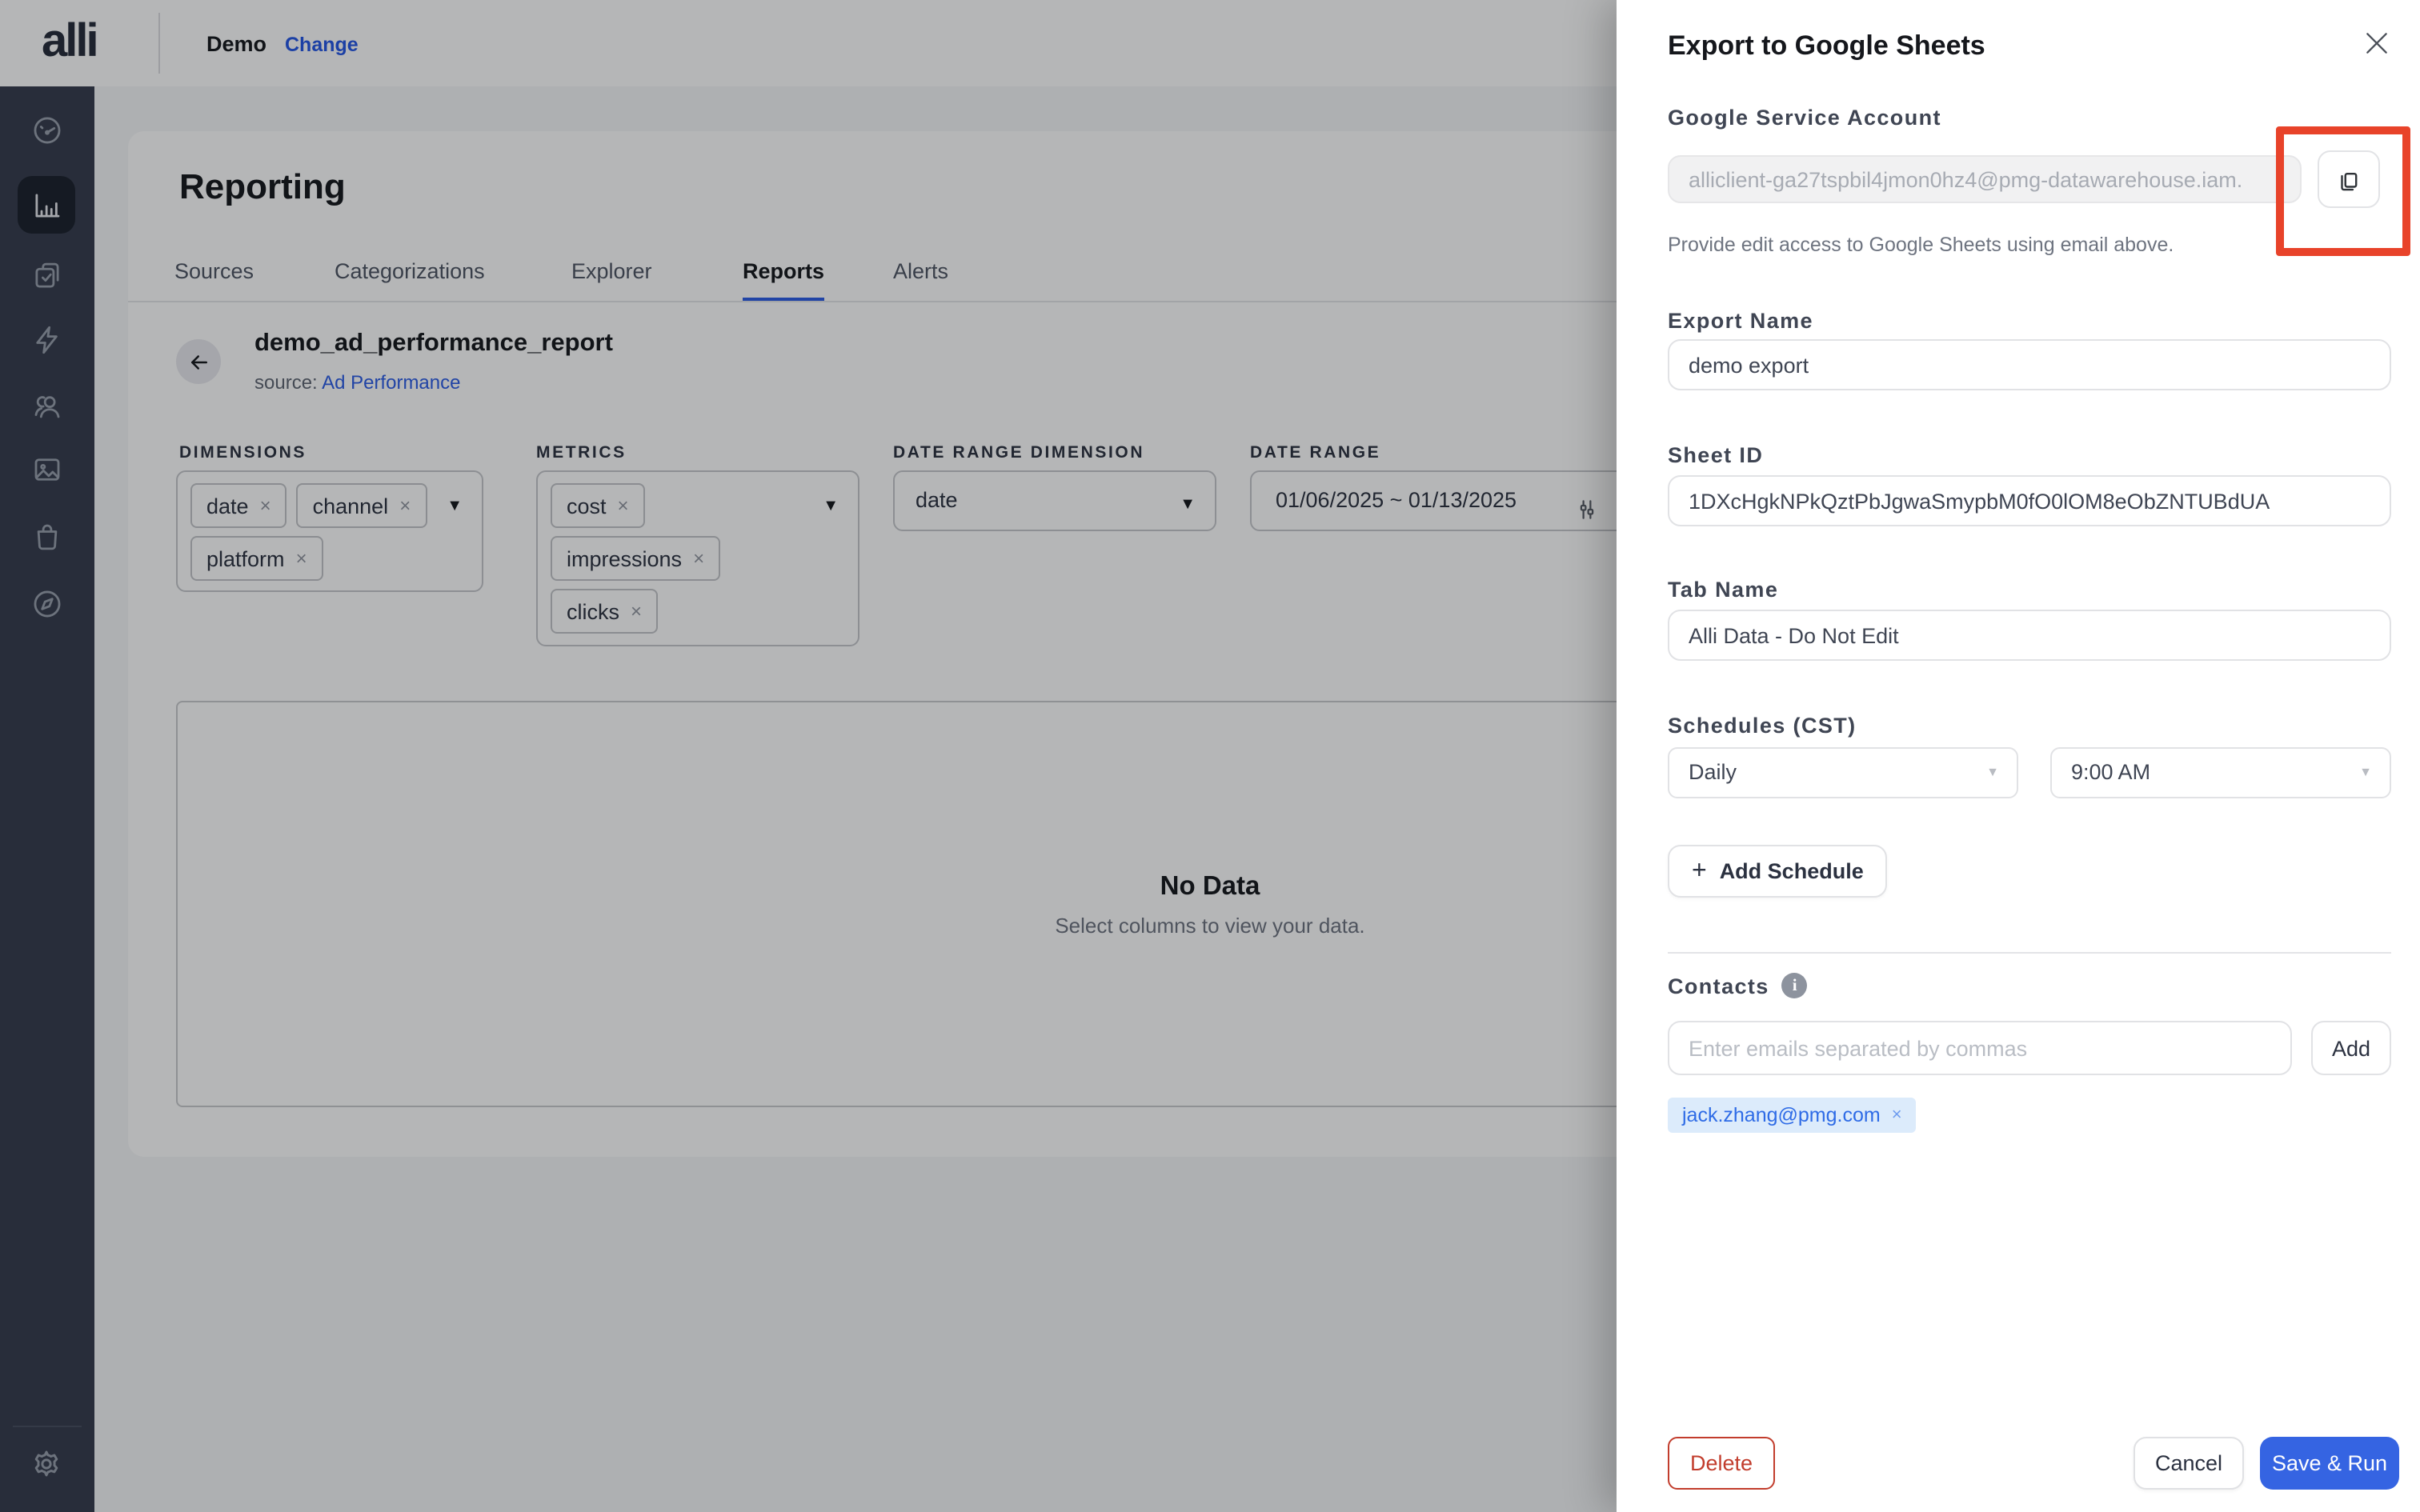 The width and height of the screenshot is (2420, 1512). Describe the element at coordinates (1980, 1048) in the screenshot. I see `contacts-email-input` at that location.